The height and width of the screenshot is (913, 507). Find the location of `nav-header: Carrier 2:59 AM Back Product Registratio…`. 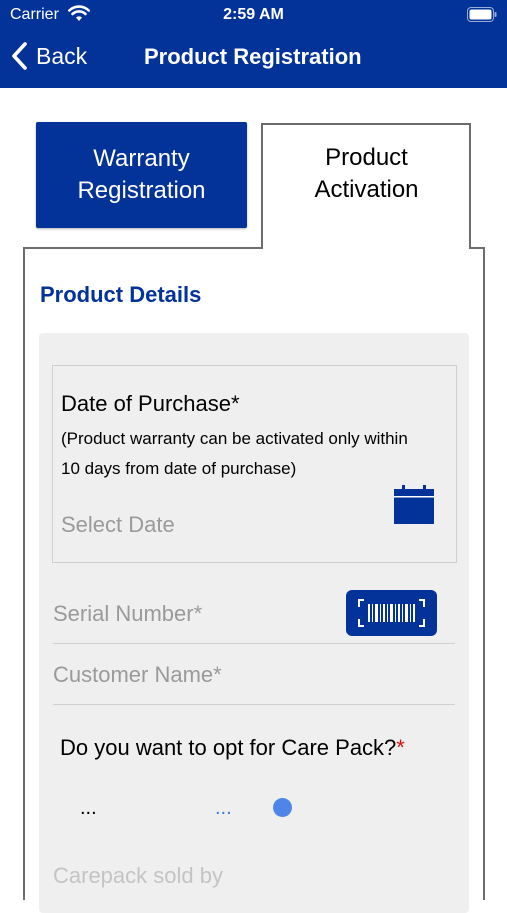

nav-header: Carrier 2:59 AM Back Product Registratio… is located at coordinates (253, 44).